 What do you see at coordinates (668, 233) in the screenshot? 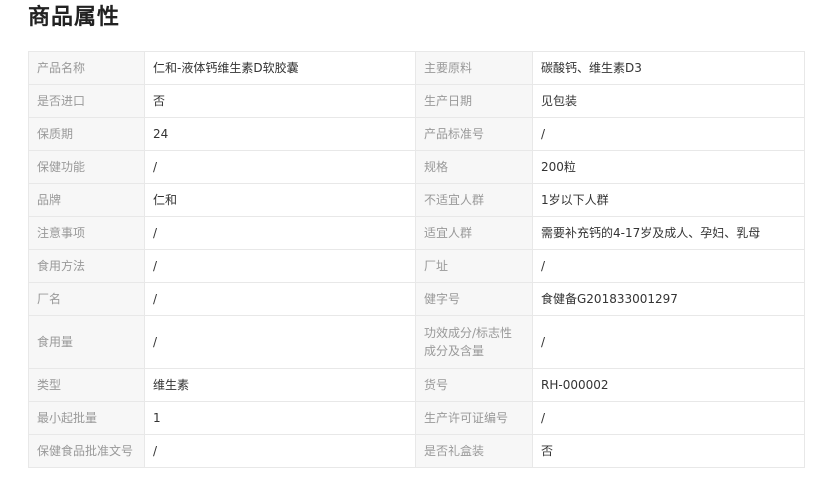
I see `attr-value-suitable-population: 需要补充钙的4-17岁及成人、孕妇、乳母` at bounding box center [668, 233].